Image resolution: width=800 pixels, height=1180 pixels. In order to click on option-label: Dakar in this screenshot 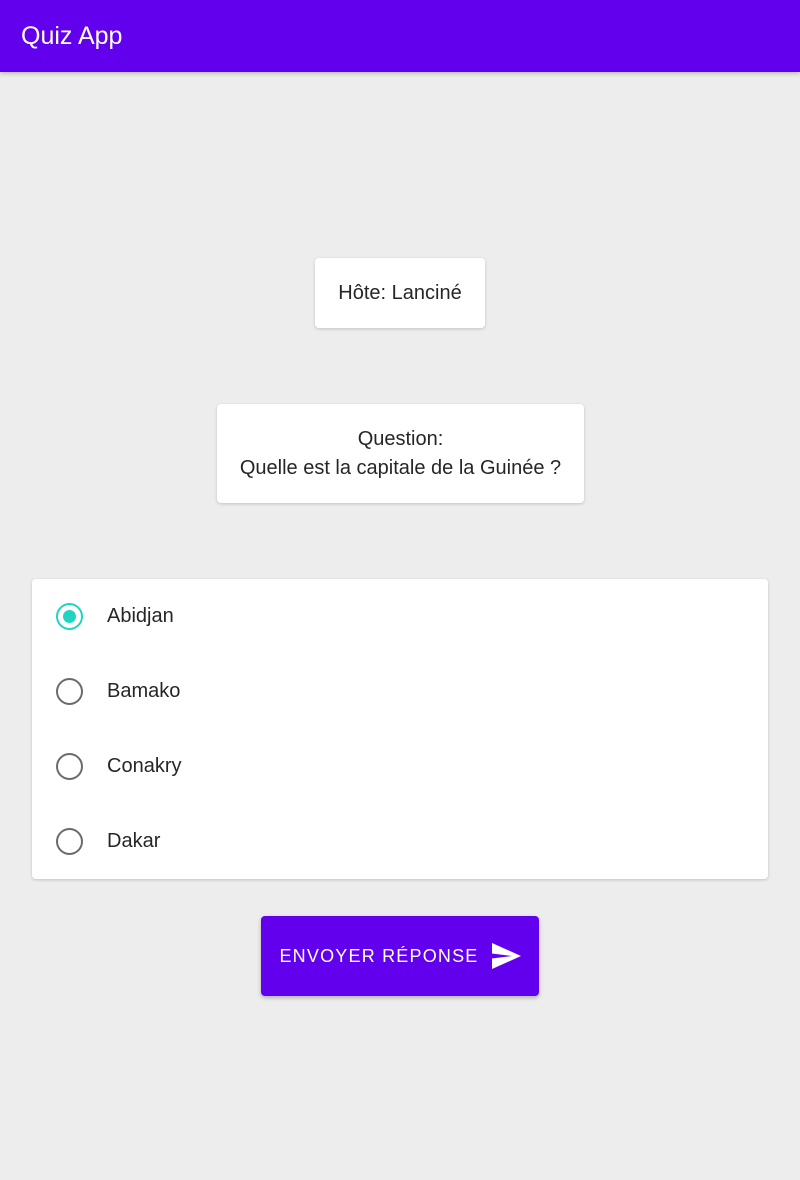, I will do `click(134, 841)`.